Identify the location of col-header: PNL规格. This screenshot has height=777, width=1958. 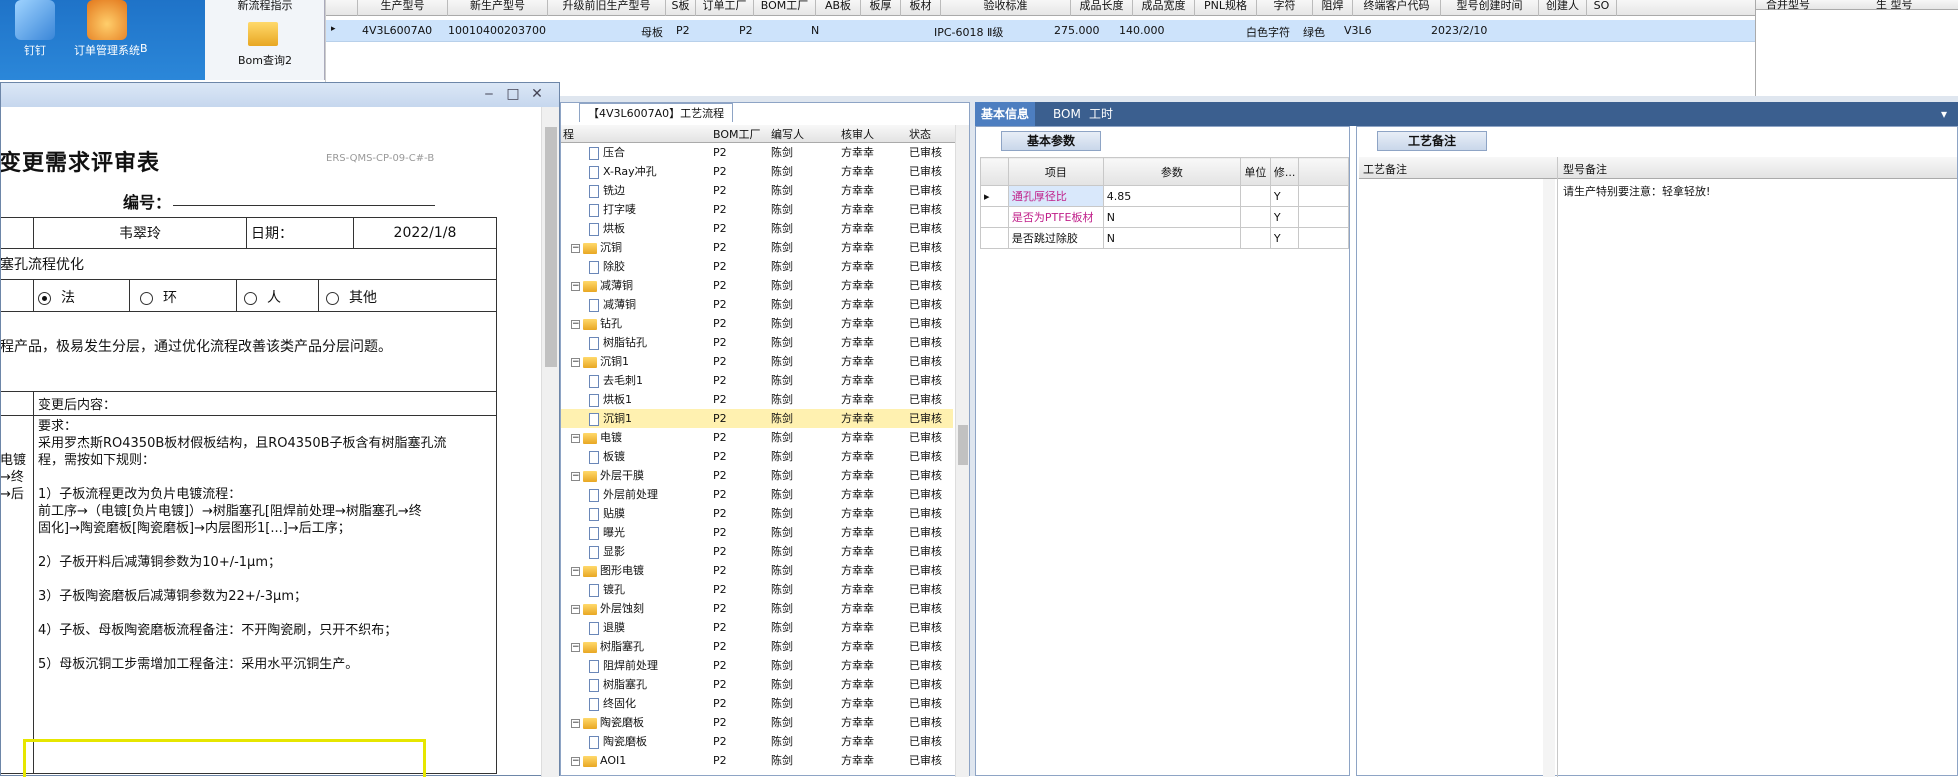
(1226, 8).